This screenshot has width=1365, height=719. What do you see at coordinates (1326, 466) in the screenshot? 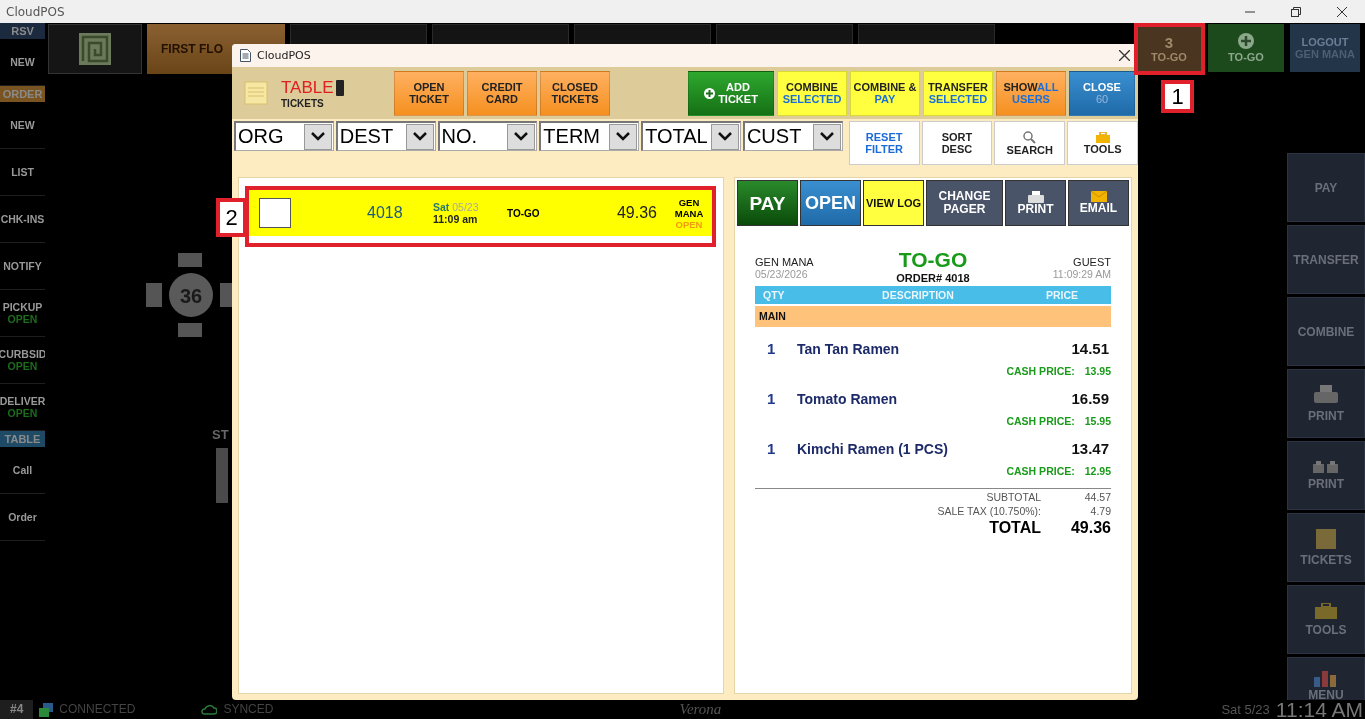
I see `printers-icon` at bounding box center [1326, 466].